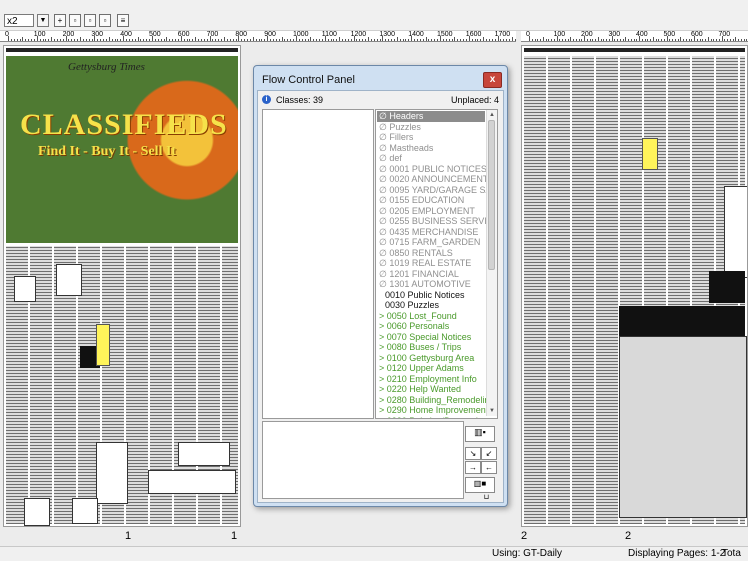  What do you see at coordinates (431, 200) in the screenshot?
I see `class-list-item: ∅ 0155 EDUCATION` at bounding box center [431, 200].